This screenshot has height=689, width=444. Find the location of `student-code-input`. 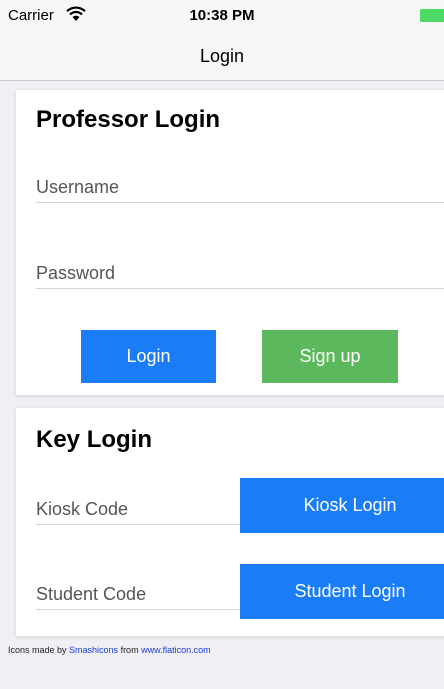

student-code-input is located at coordinates (138, 594).